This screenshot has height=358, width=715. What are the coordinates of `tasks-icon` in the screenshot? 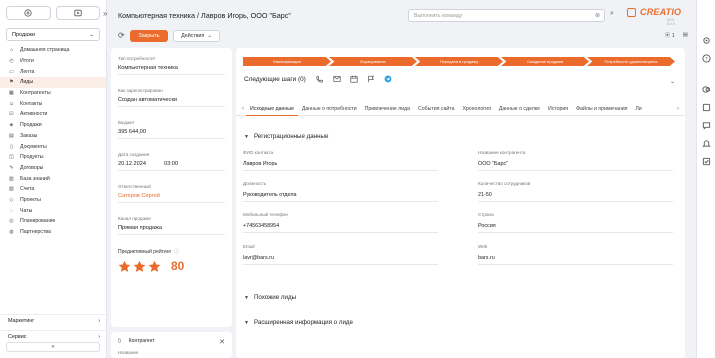 It's located at (706, 161).